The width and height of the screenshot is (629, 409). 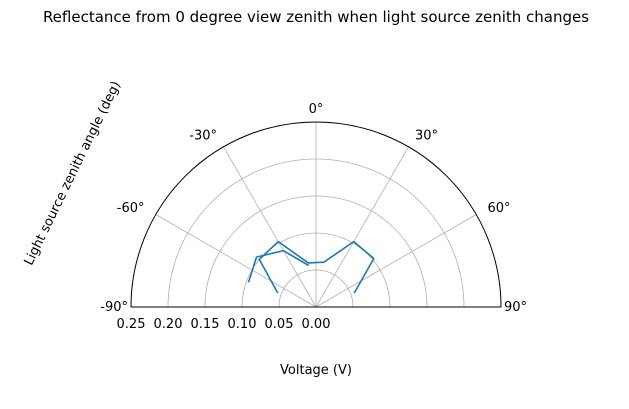 I want to click on r-tick-label-4: 0.05, so click(x=279, y=324).